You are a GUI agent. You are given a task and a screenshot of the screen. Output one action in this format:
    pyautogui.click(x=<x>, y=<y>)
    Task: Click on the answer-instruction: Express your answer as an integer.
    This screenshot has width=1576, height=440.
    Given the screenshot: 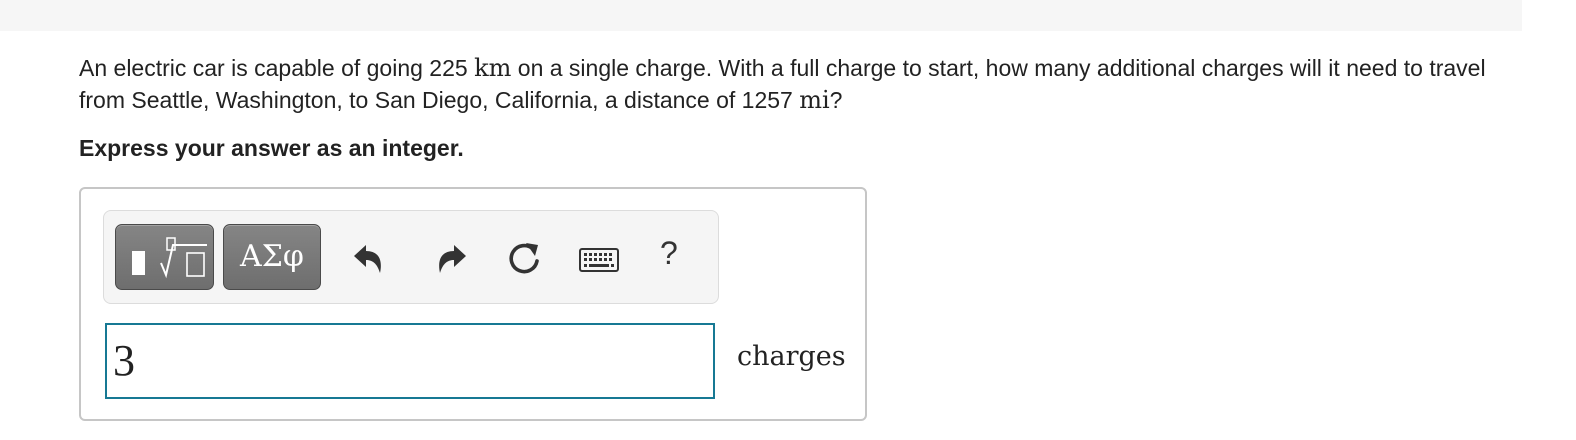 What is the action you would take?
    pyautogui.click(x=271, y=148)
    